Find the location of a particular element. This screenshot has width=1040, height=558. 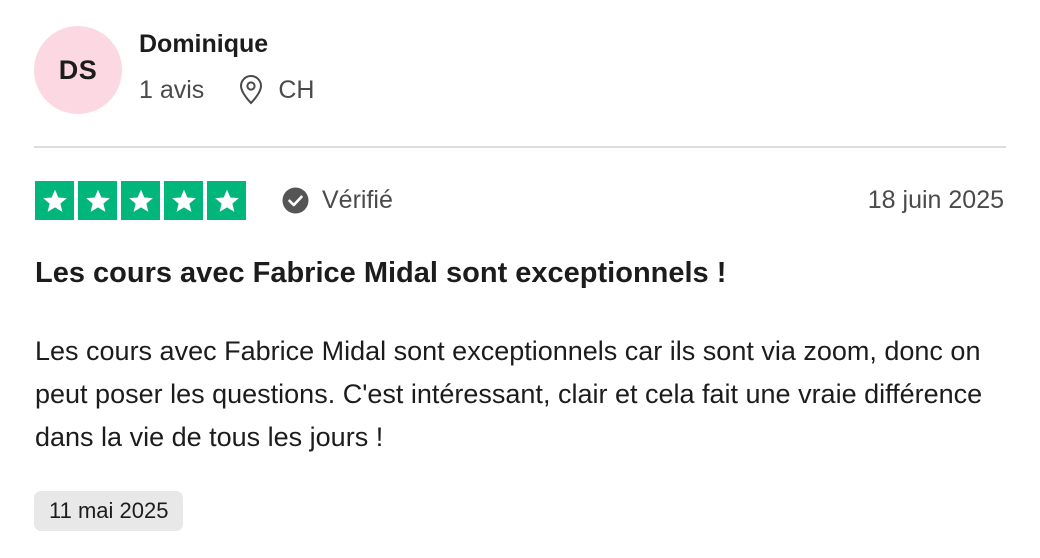

experience-date-badge: 11 mai 2025 is located at coordinates (109, 511).